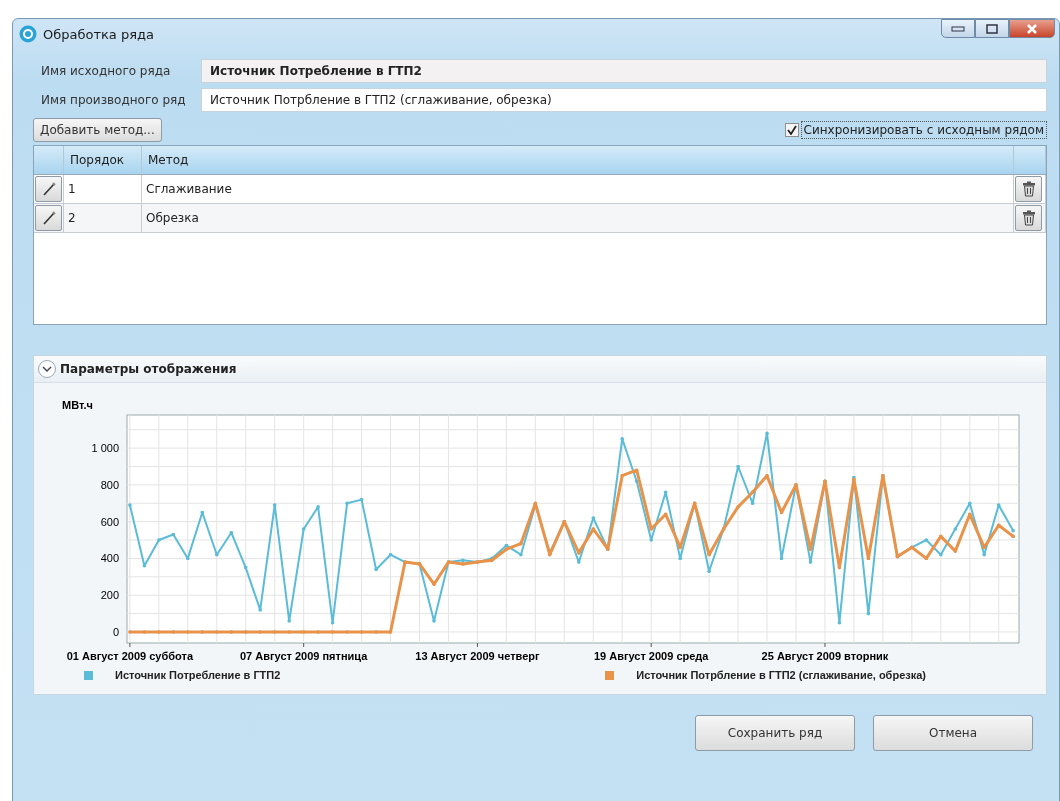 The height and width of the screenshot is (801, 1060). I want to click on y-tick-label: 600, so click(109, 521).